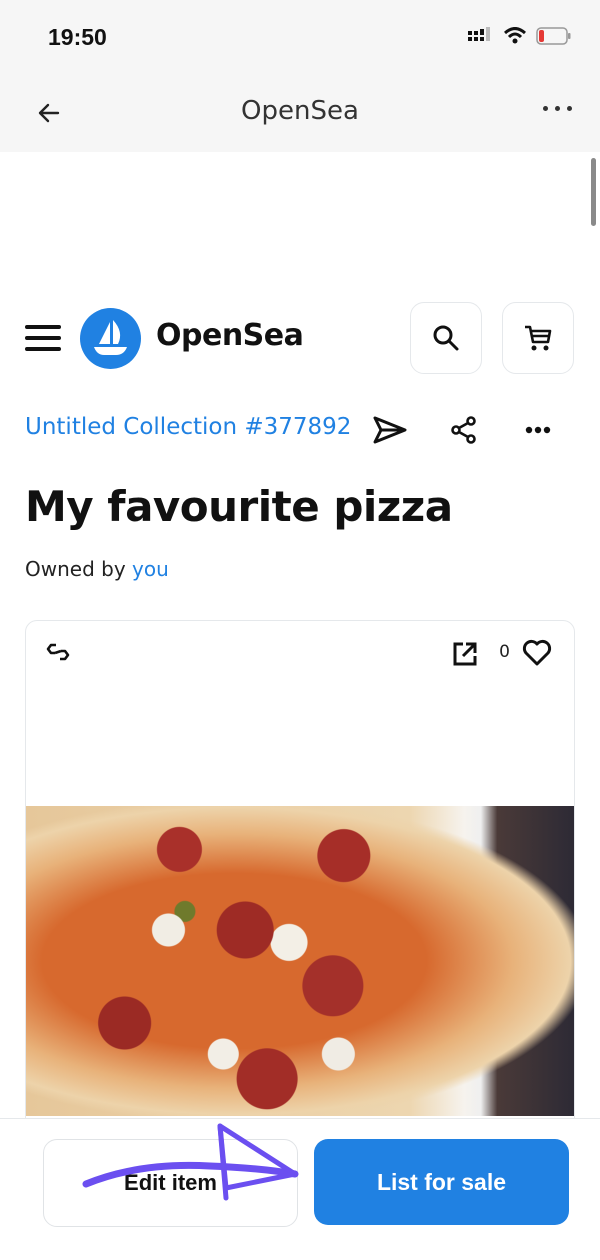  What do you see at coordinates (75, 569) in the screenshot?
I see `owned-by-label: Owned by` at bounding box center [75, 569].